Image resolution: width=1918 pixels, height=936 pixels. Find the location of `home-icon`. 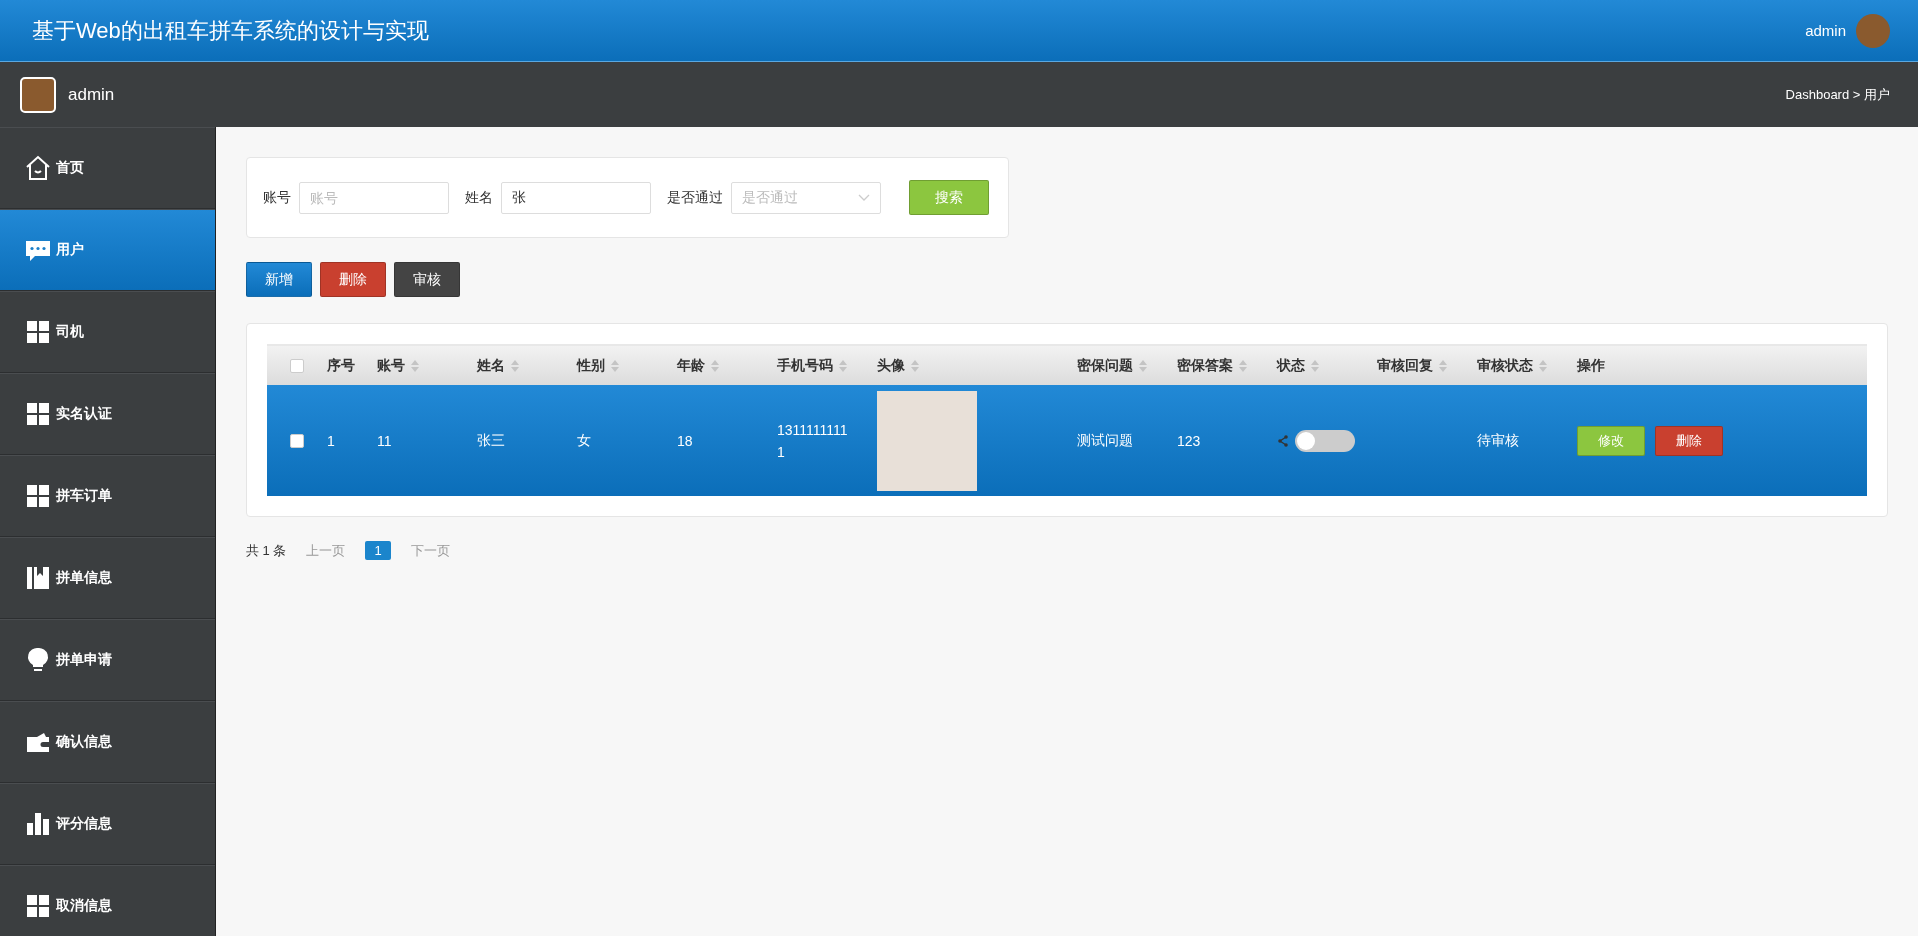

home-icon is located at coordinates (38, 168).